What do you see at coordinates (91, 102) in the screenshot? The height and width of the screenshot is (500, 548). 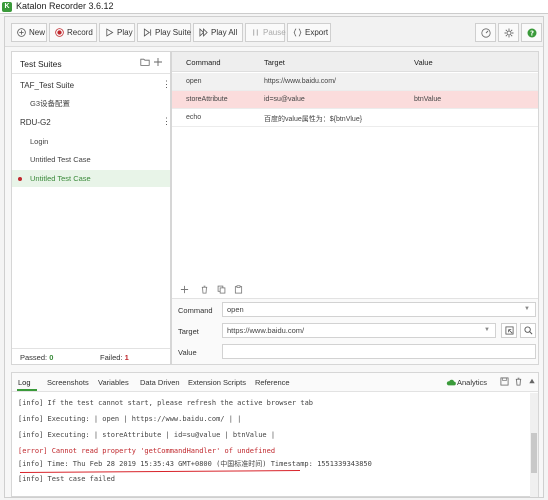 I see `test-case-item: G3设备配置` at bounding box center [91, 102].